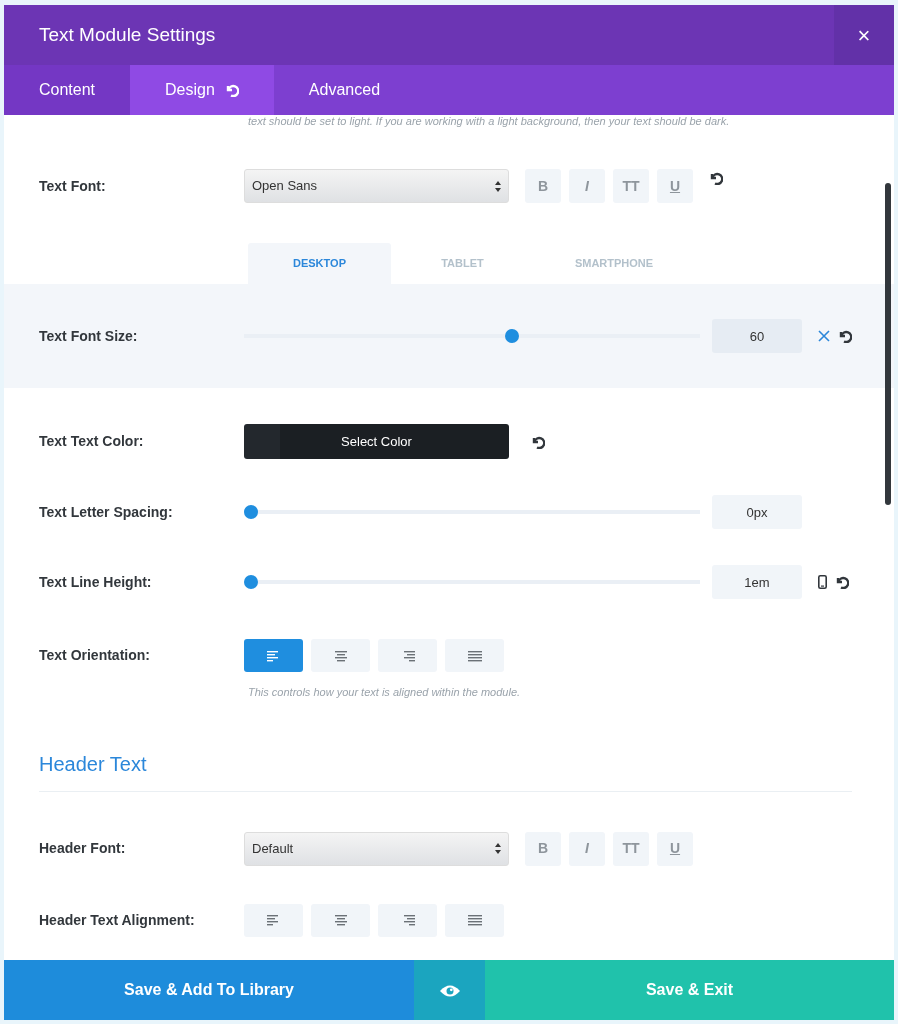 This screenshot has height=1024, width=898. What do you see at coordinates (83, 848) in the screenshot?
I see `field-label: Header Font:` at bounding box center [83, 848].